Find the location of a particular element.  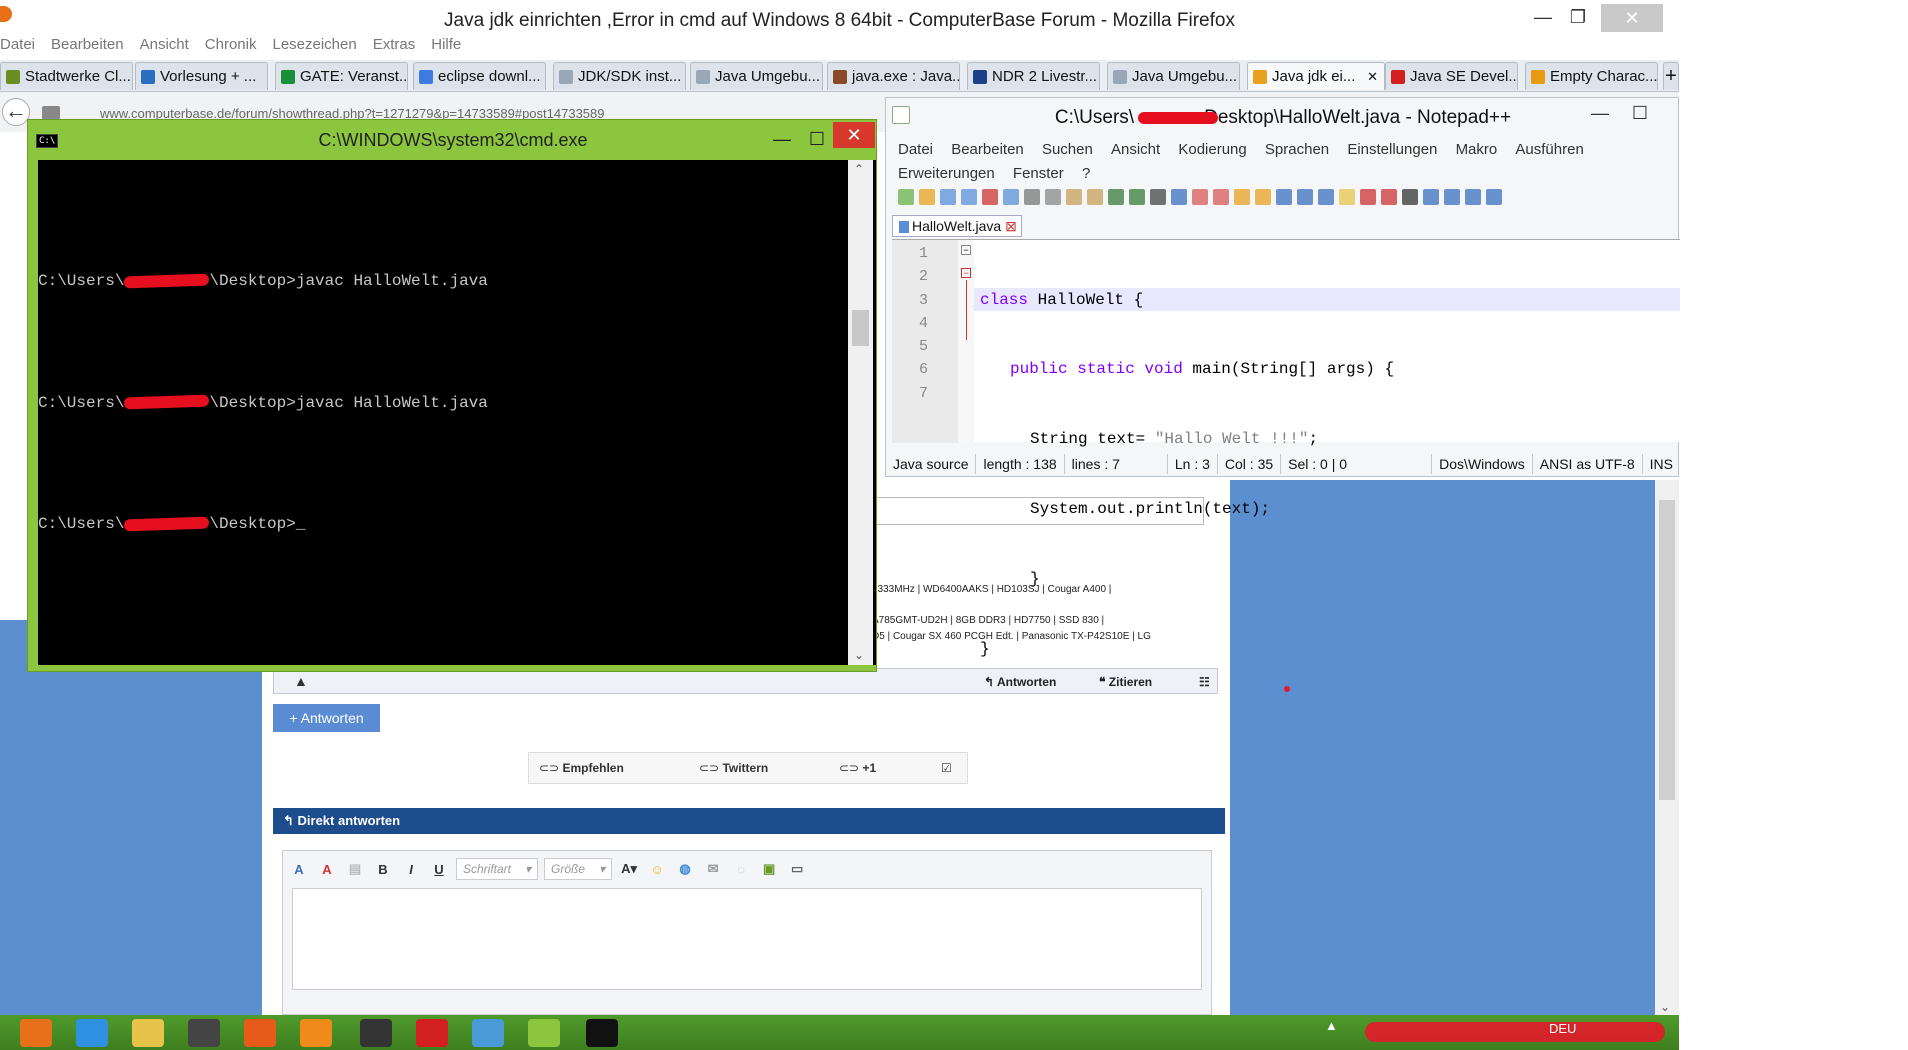

taskbar-internet-explorer is located at coordinates (92, 1033).